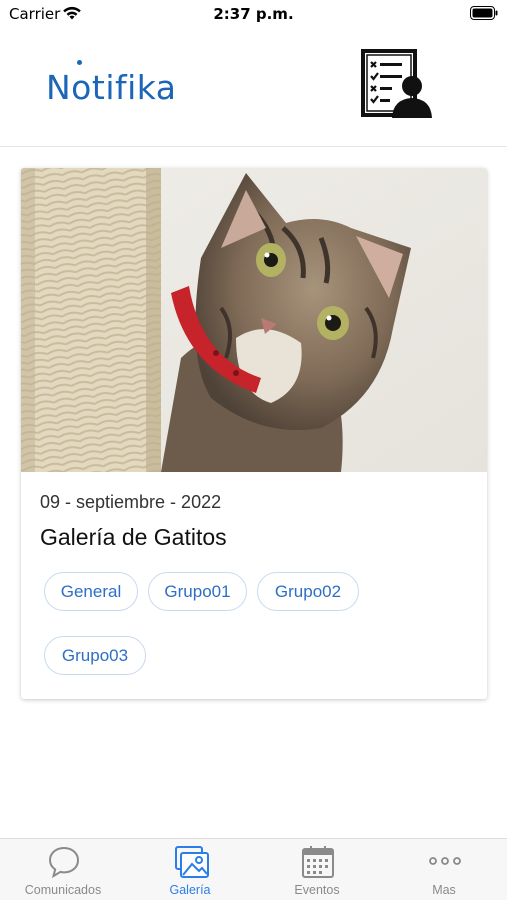 The height and width of the screenshot is (900, 507). What do you see at coordinates (95, 655) in the screenshot?
I see `group-chip-grupo03: Grupo03` at bounding box center [95, 655].